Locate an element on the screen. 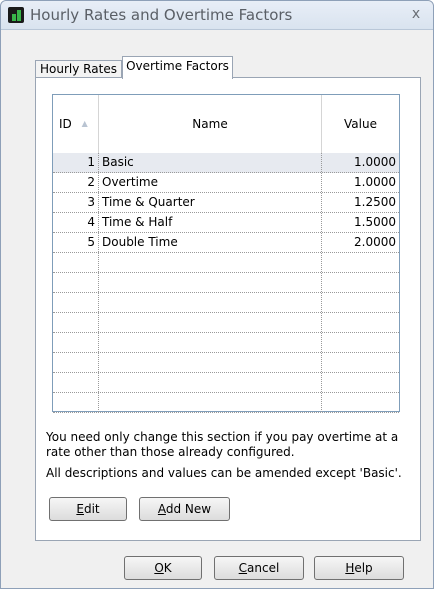 This screenshot has height=591, width=436. cell-id: 5 is located at coordinates (76, 242).